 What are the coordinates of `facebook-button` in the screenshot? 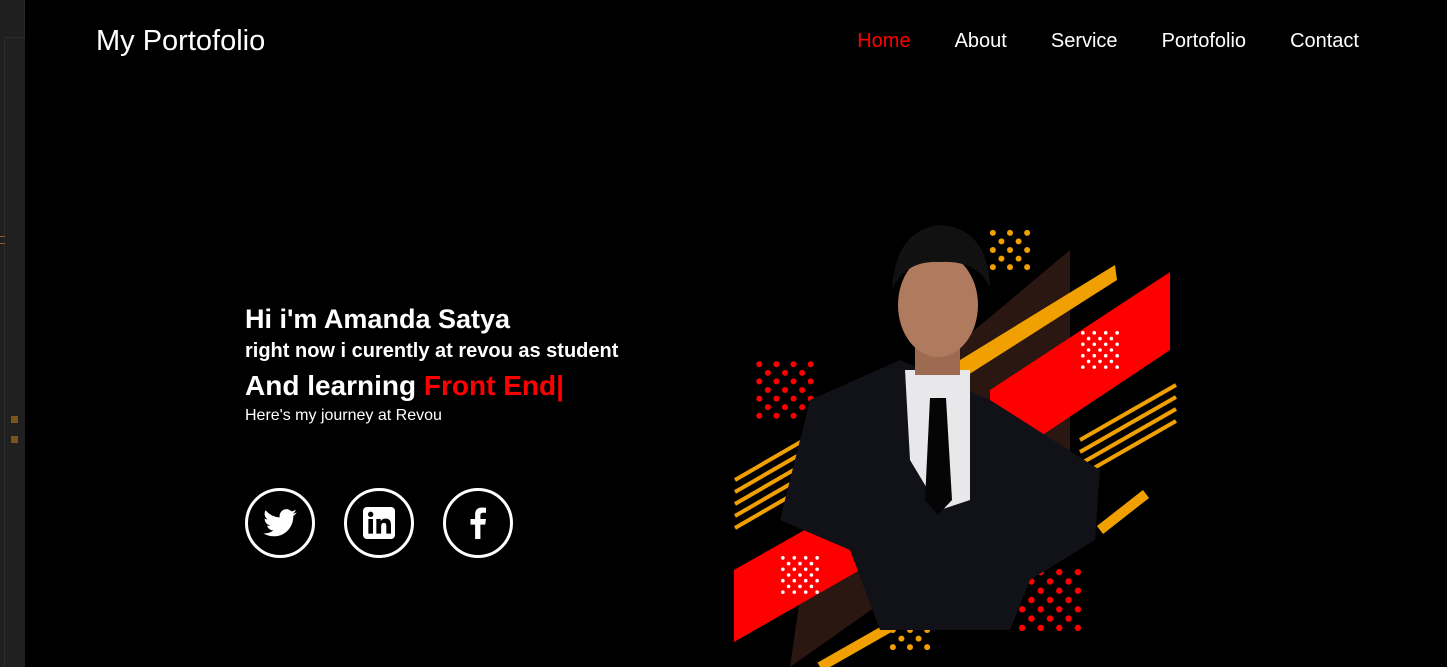 It's located at (478, 523).